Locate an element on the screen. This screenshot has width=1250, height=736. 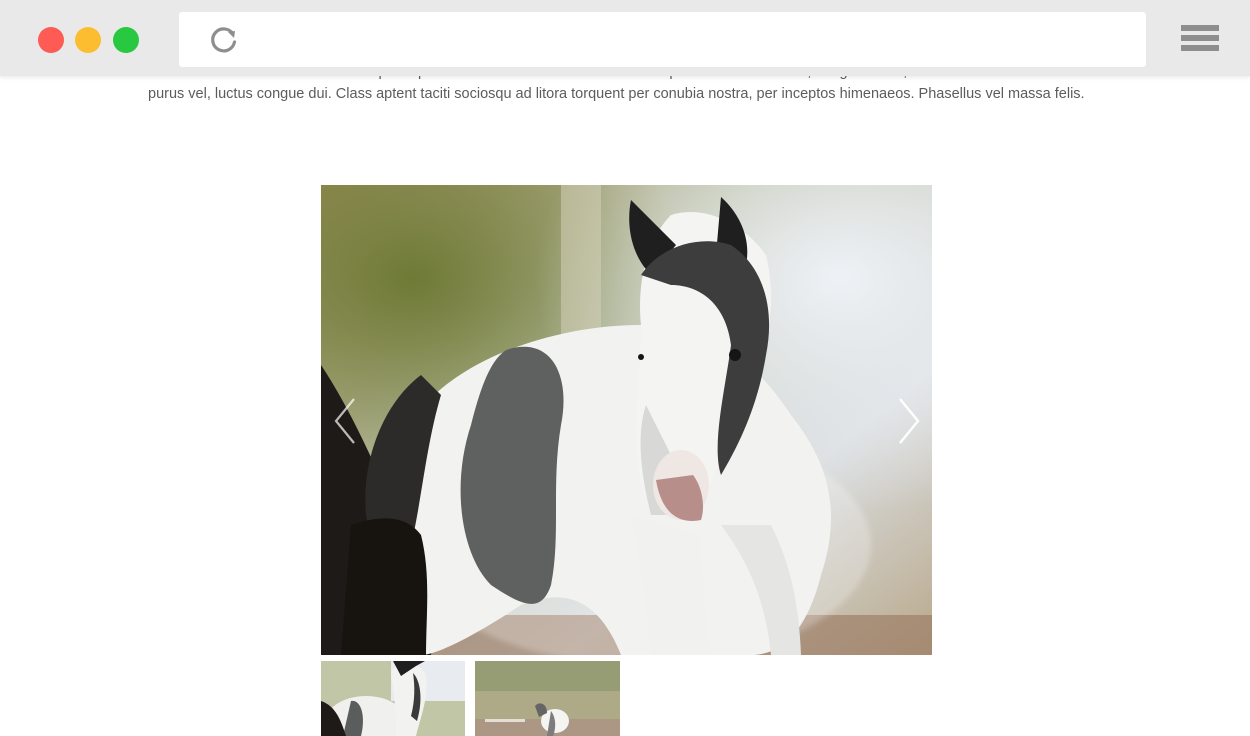
chevron-left-icon is located at coordinates (344, 421).